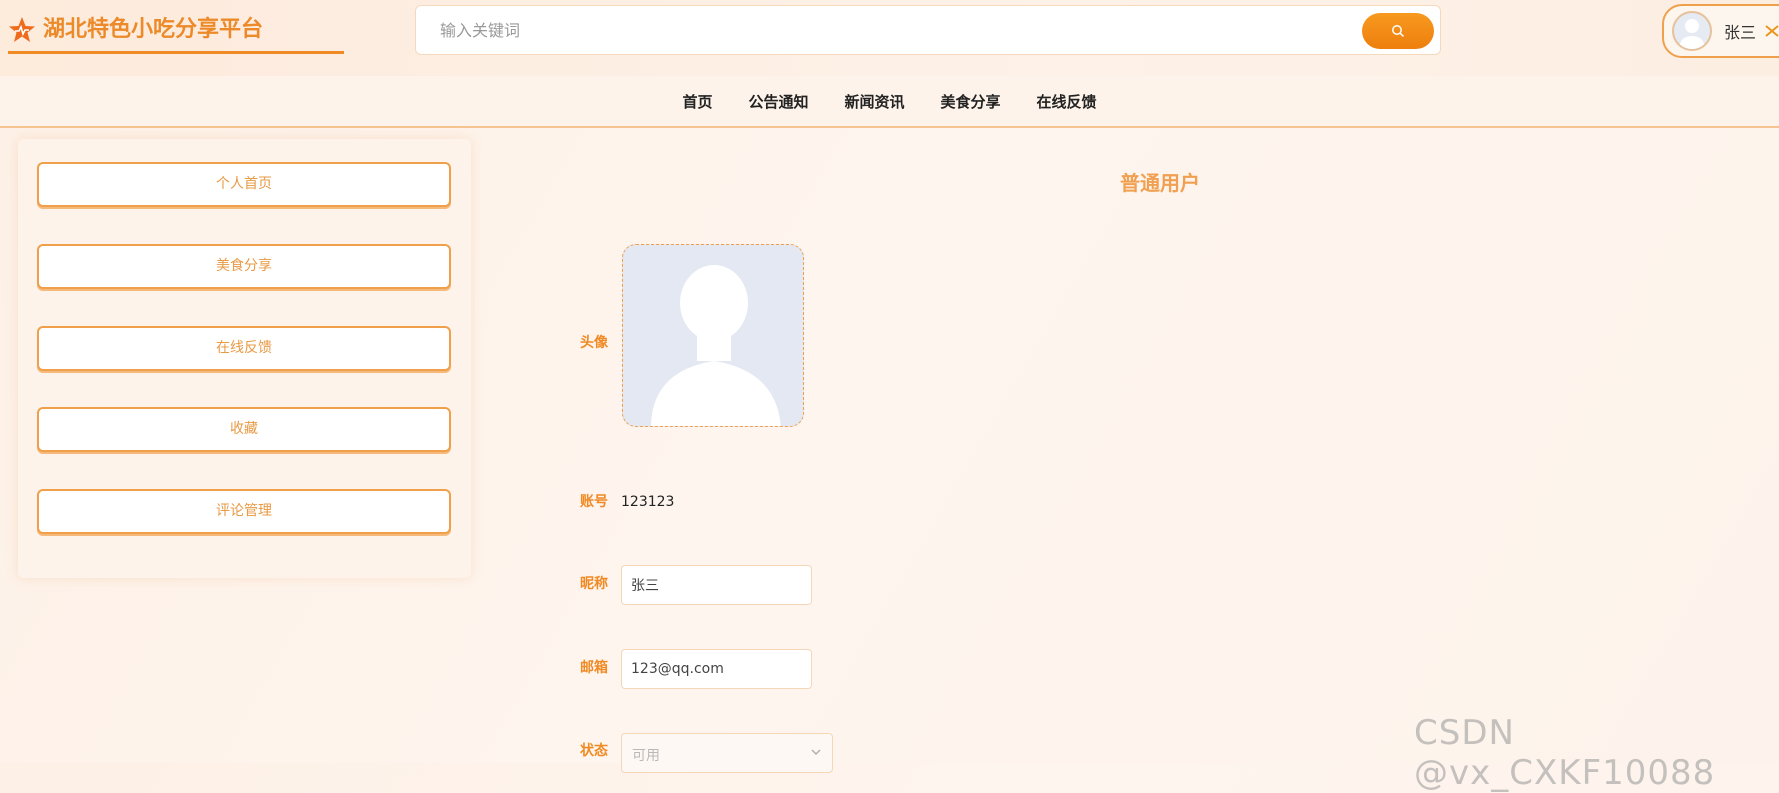 The height and width of the screenshot is (793, 1779). What do you see at coordinates (874, 101) in the screenshot?
I see `nav-item-news: 新闻资讯` at bounding box center [874, 101].